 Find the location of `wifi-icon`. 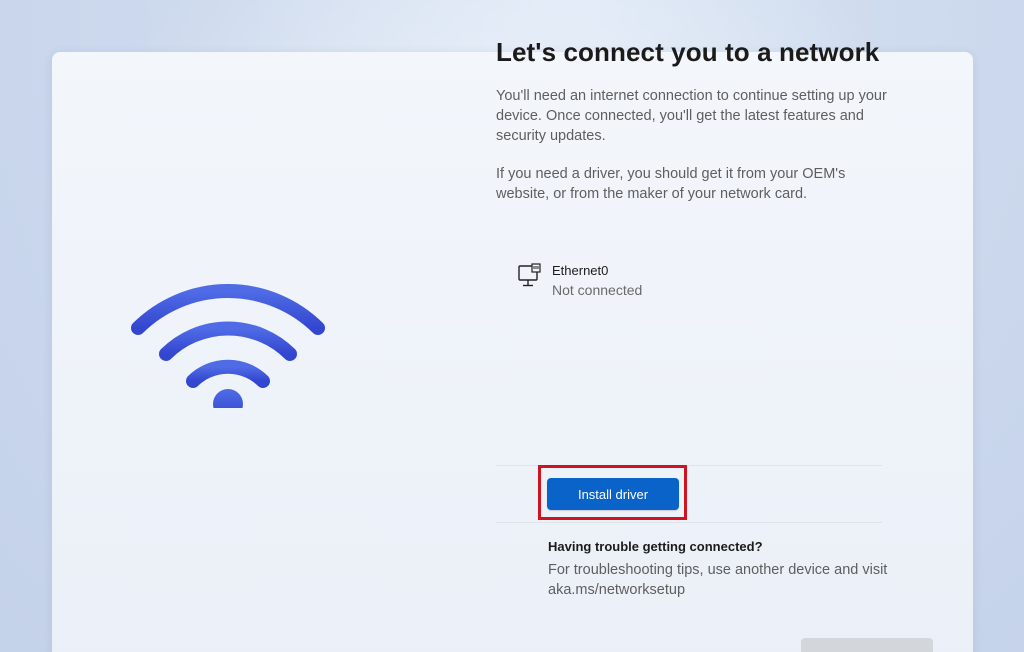

wifi-icon is located at coordinates (228, 351).